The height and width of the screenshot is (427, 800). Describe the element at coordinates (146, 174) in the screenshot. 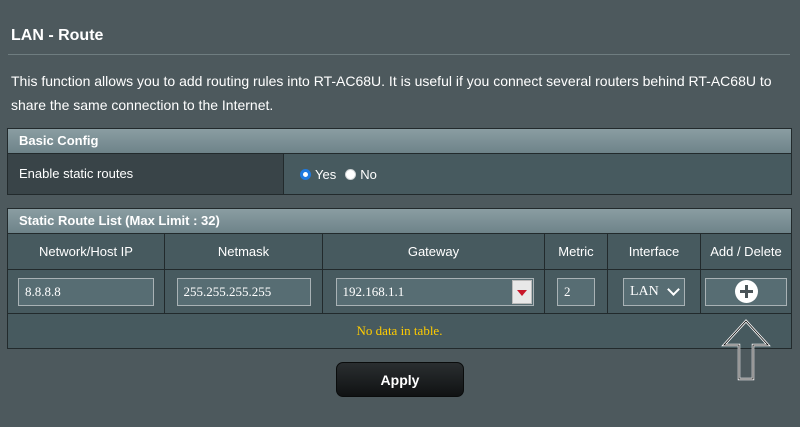

I see `static-routes-label: Enable static routes` at that location.